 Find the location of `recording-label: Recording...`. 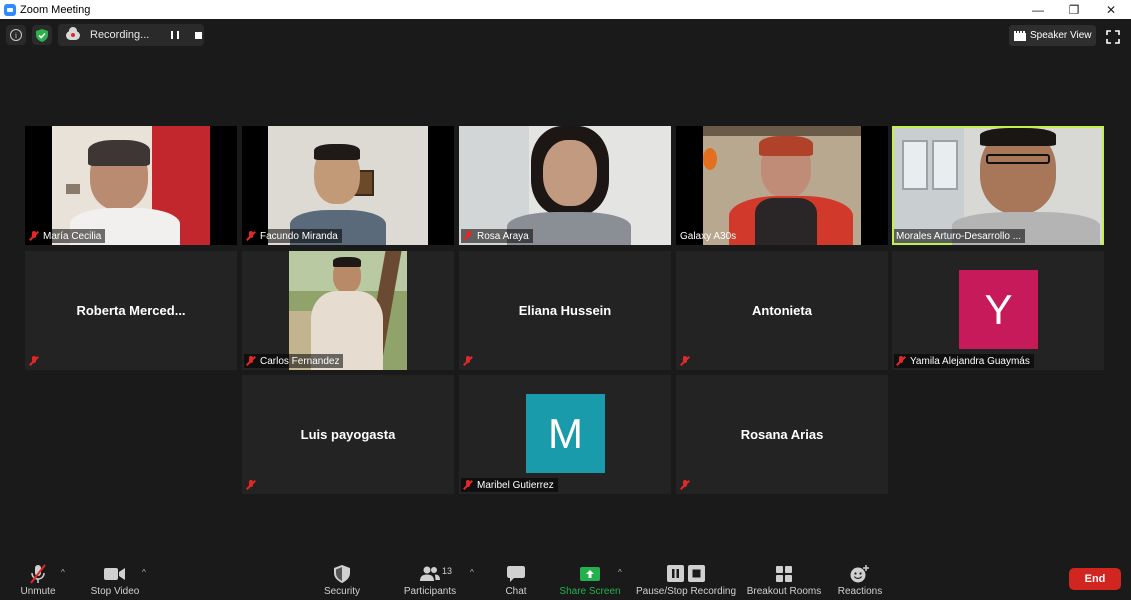

recording-label: Recording... is located at coordinates (120, 35).